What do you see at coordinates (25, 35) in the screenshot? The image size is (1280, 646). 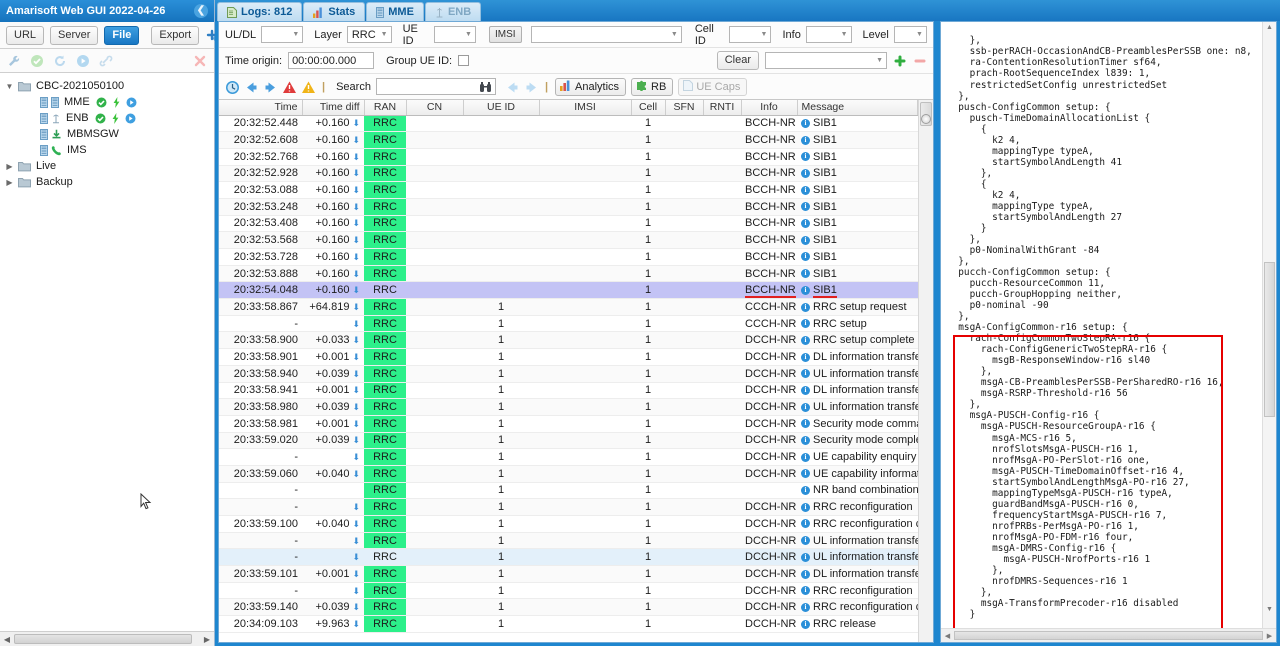 I see `url-button: URL` at bounding box center [25, 35].